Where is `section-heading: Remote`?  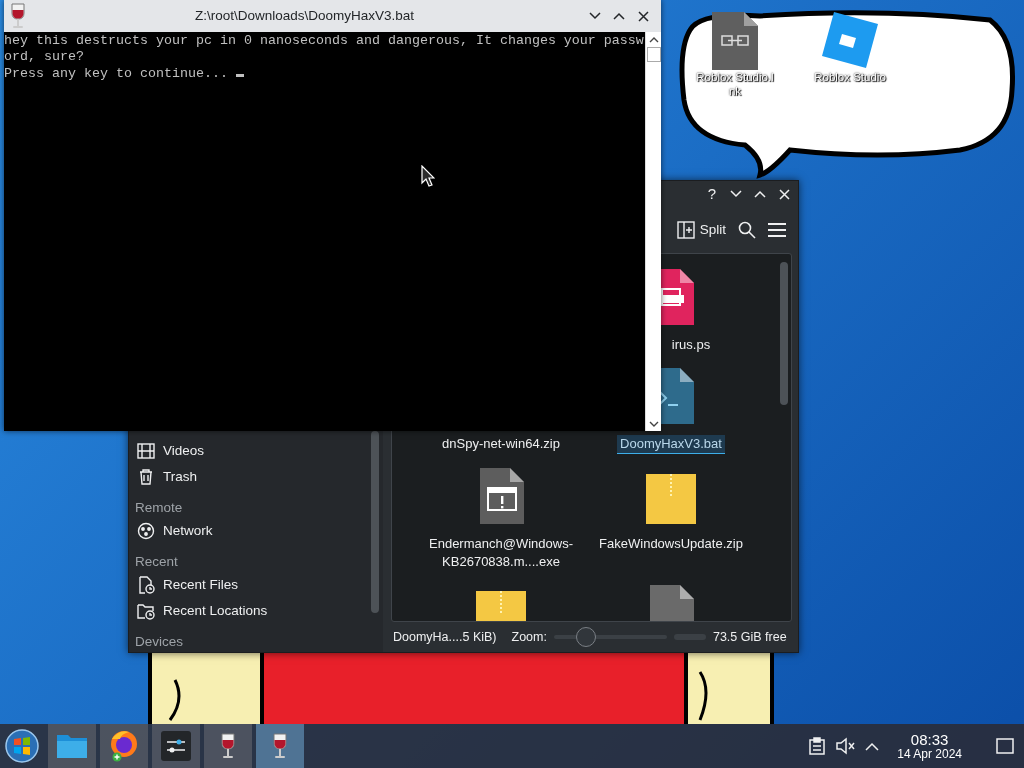 section-heading: Remote is located at coordinates (159, 507).